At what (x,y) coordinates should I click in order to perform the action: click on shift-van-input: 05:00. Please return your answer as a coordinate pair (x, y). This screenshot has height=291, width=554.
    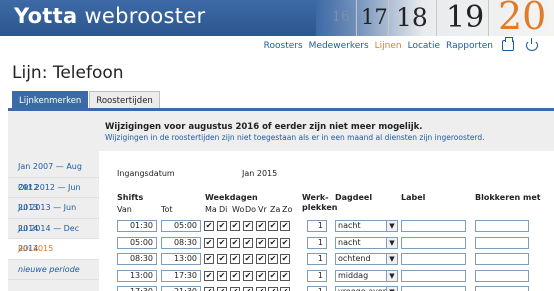
    Looking at the image, I should click on (137, 242).